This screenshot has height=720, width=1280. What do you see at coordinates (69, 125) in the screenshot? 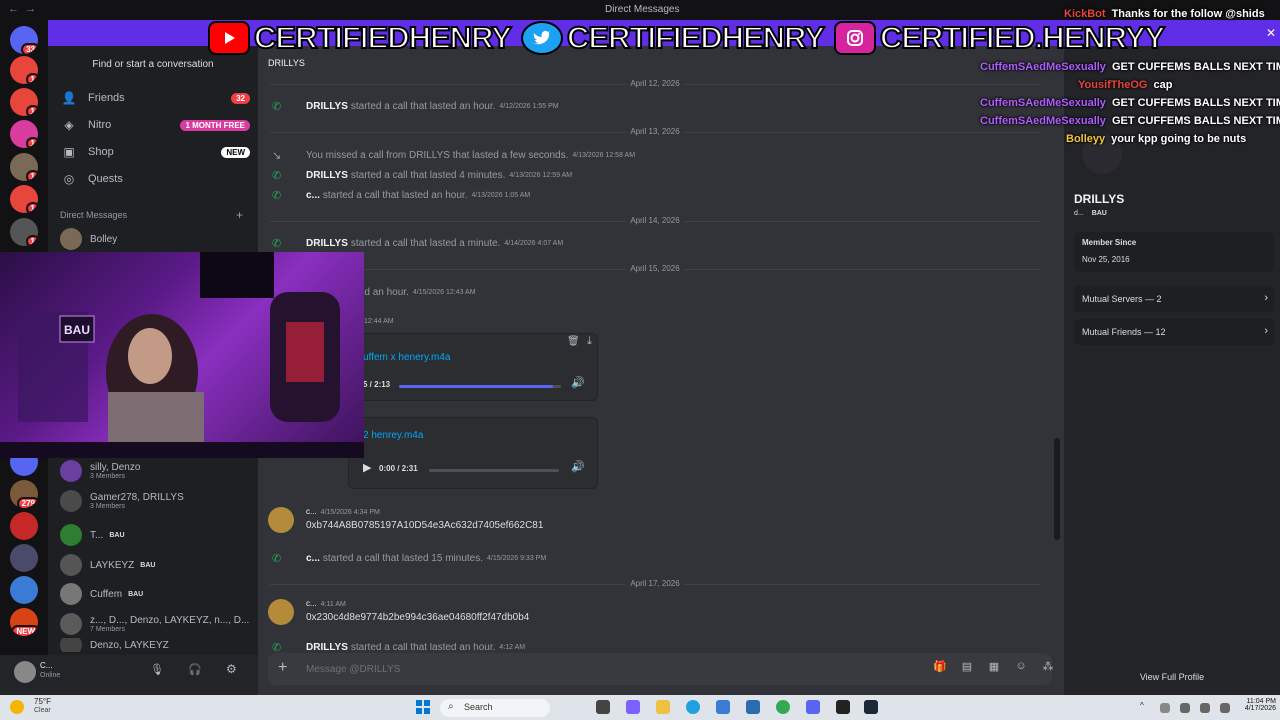
I see `nitro-icon: ◈` at bounding box center [69, 125].